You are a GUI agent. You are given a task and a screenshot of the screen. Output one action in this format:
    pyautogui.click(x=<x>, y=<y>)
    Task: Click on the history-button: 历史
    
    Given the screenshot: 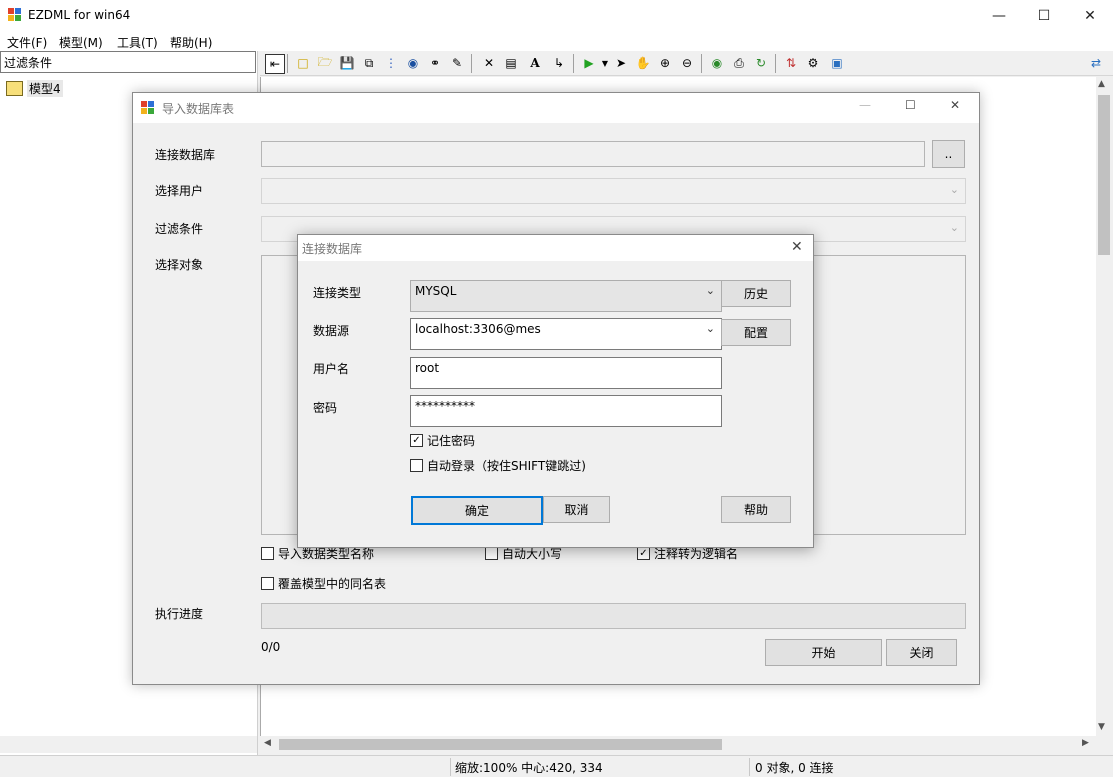 What is the action you would take?
    pyautogui.click(x=756, y=293)
    